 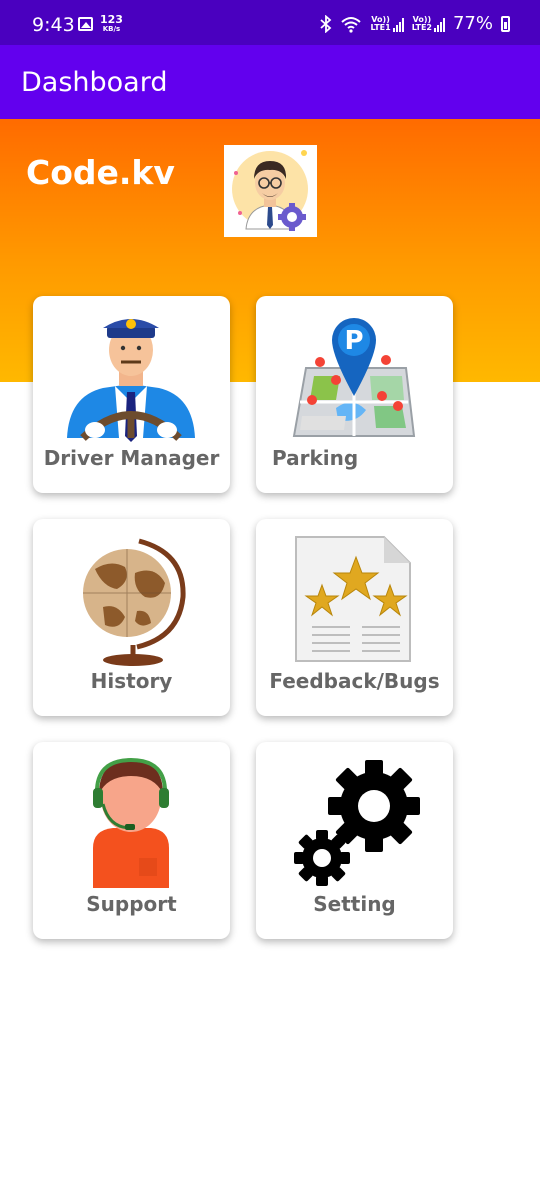 What do you see at coordinates (270, 82) in the screenshot?
I see `app-bar: Dashboard` at bounding box center [270, 82].